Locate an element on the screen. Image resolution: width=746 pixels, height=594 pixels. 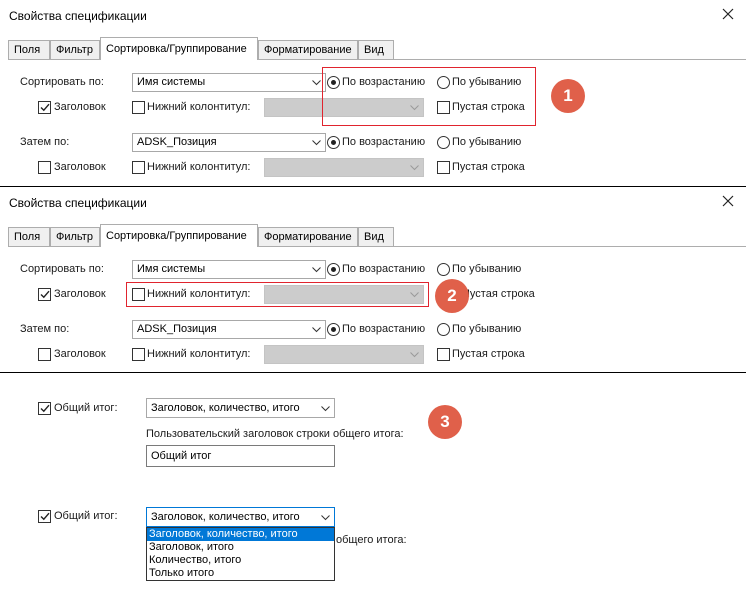
grand-total-value-open: Заголовок, количество, итого is located at coordinates (225, 517).